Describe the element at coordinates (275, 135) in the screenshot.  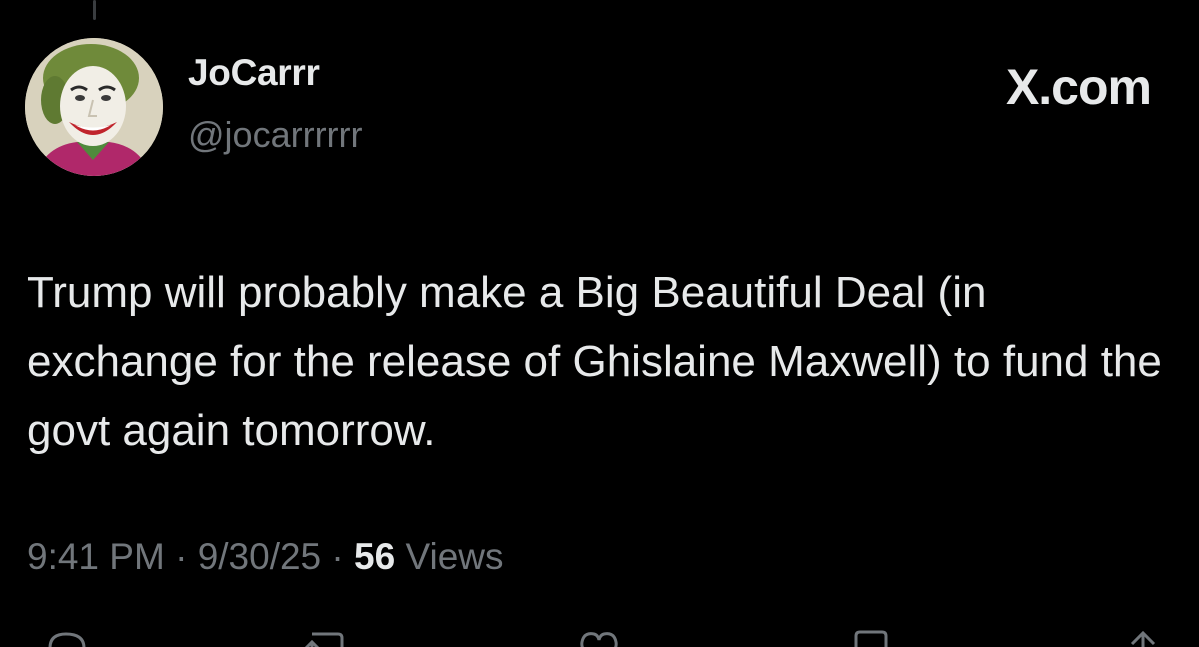
I see `author-handle: @jocarrrrrr` at that location.